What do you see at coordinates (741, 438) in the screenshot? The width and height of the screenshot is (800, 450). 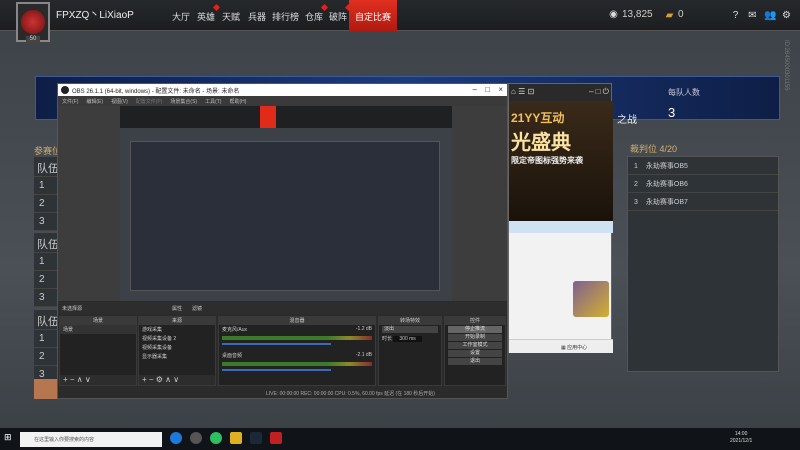 I see `taskbar-clock: 14:00 2021/12/1` at bounding box center [741, 438].